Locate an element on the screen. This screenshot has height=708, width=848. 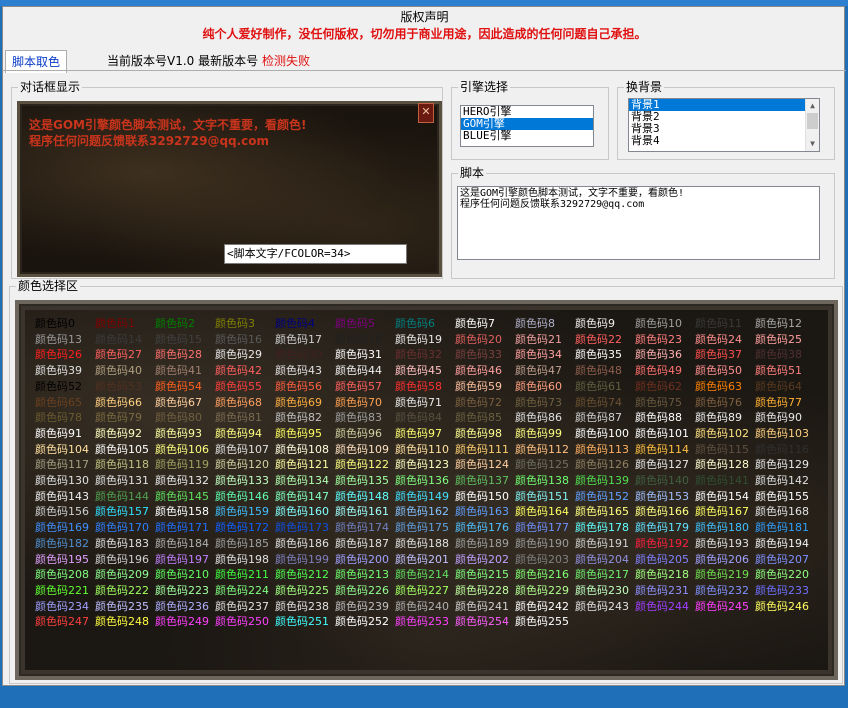
color-code-item: 颜色码137 is located at coordinates (482, 481).